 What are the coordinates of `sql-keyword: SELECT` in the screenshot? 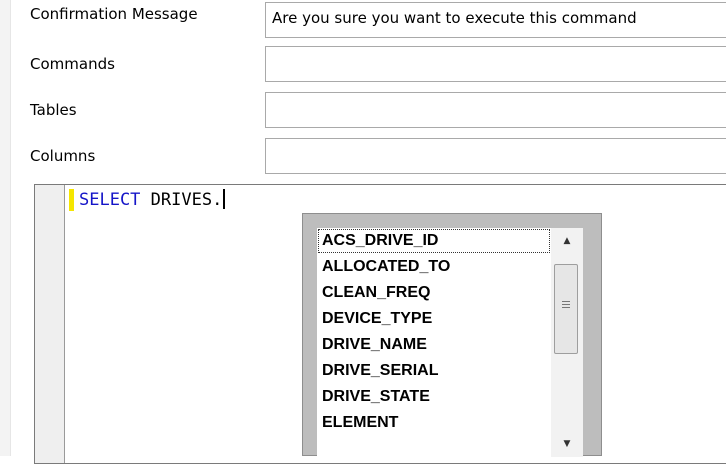 It's located at (110, 200).